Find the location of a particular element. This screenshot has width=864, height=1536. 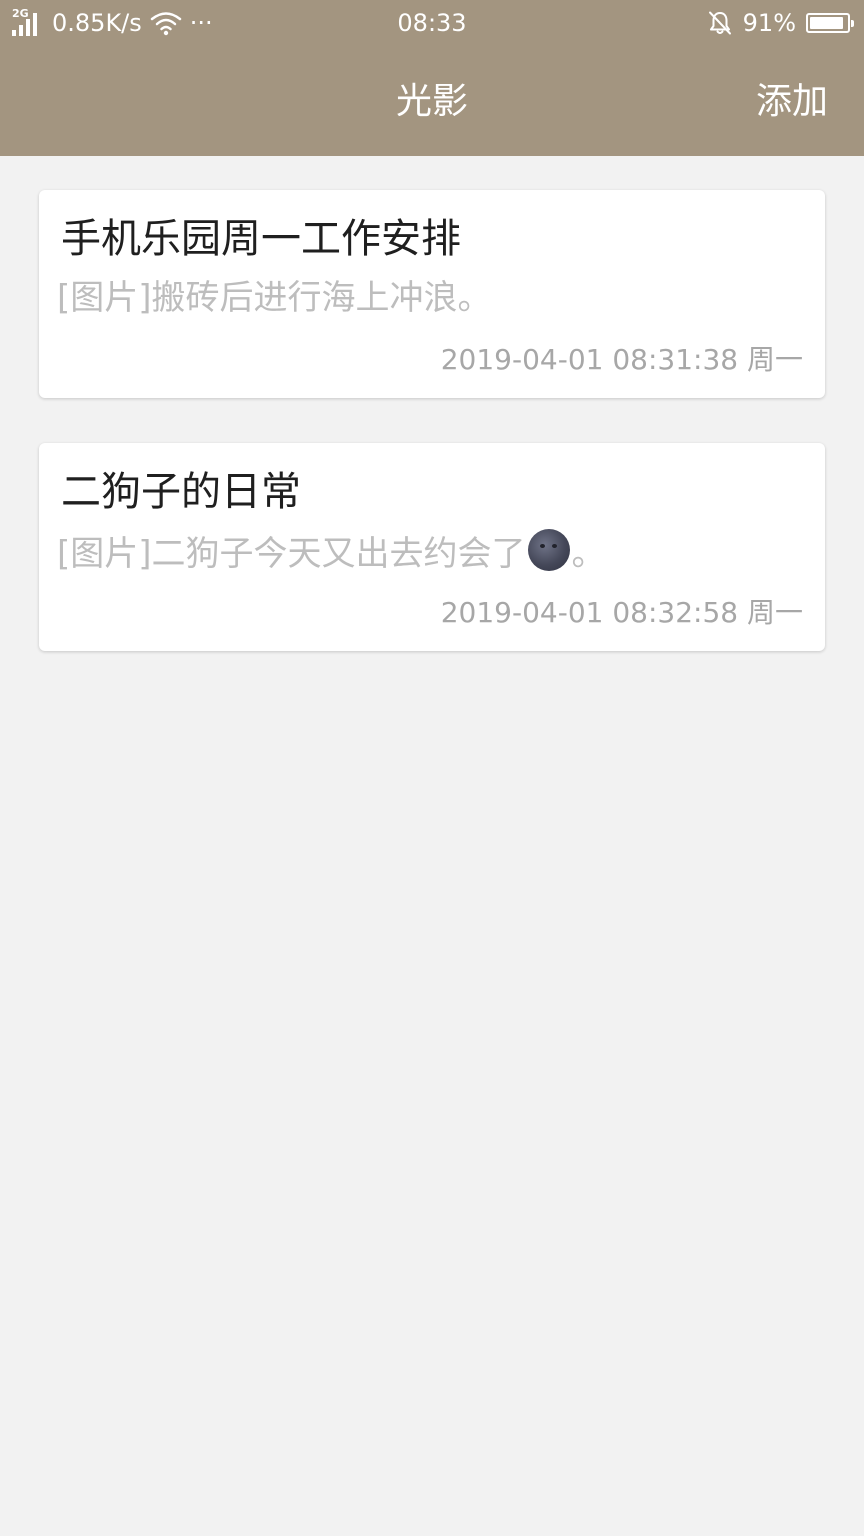

new-moon-face-icon is located at coordinates (548, 550).